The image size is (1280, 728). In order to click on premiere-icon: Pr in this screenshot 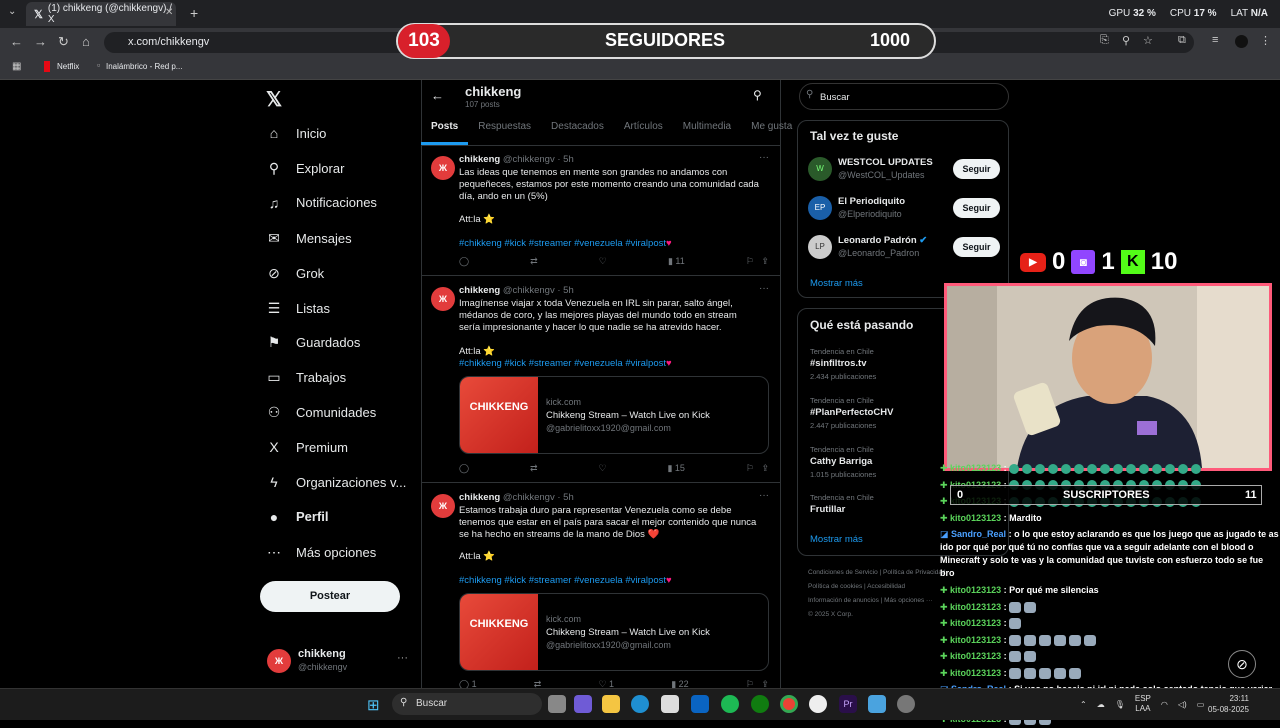, I will do `click(848, 704)`.